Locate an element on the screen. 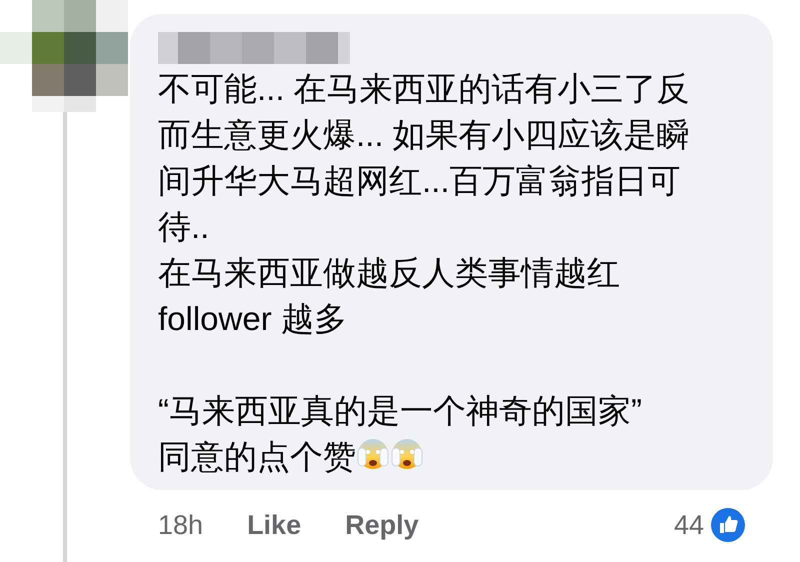 Image resolution: width=800 pixels, height=562 pixels. reaction-count: 44 is located at coordinates (689, 525).